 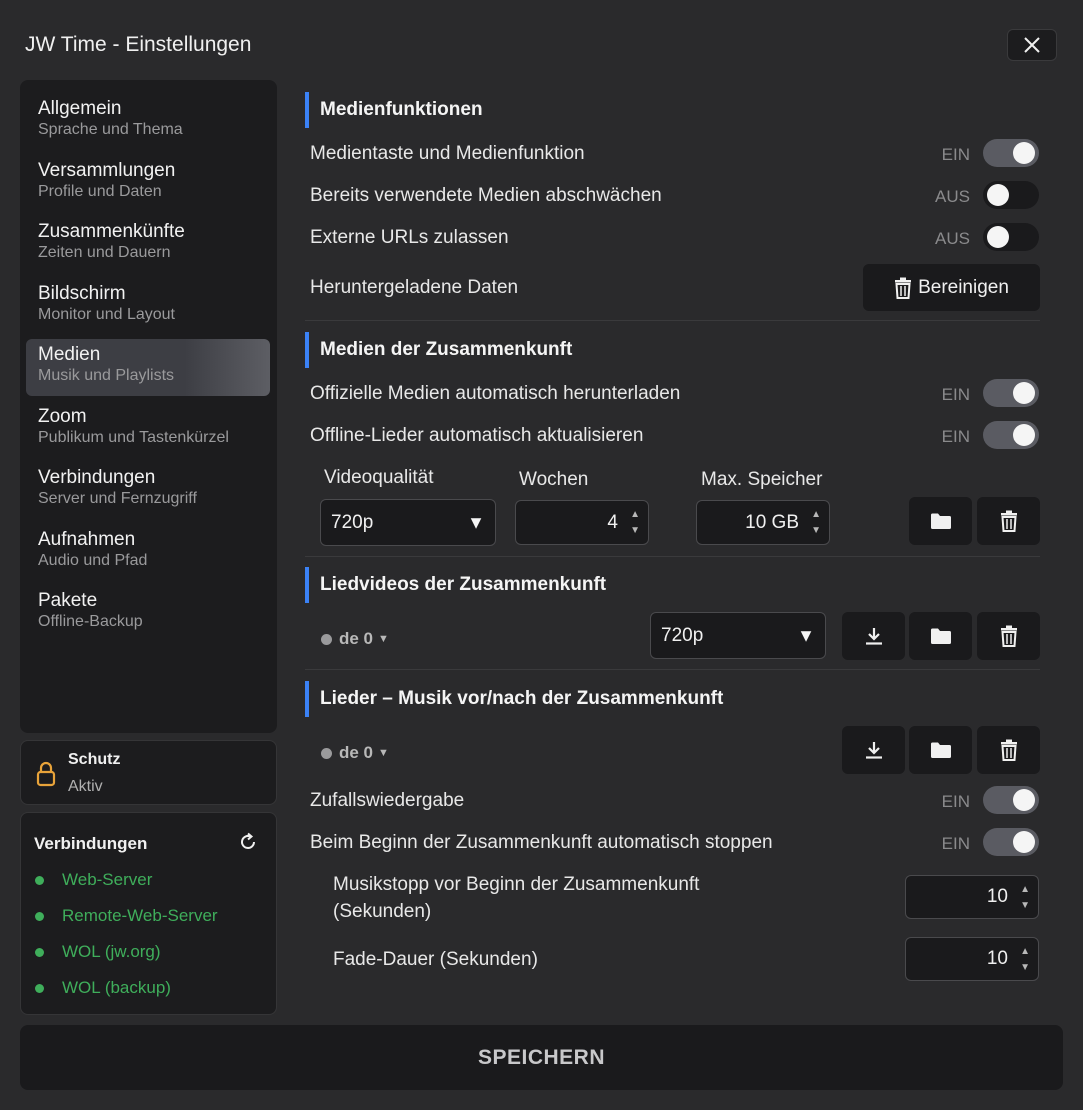 I want to click on download-icon, so click(x=873, y=636).